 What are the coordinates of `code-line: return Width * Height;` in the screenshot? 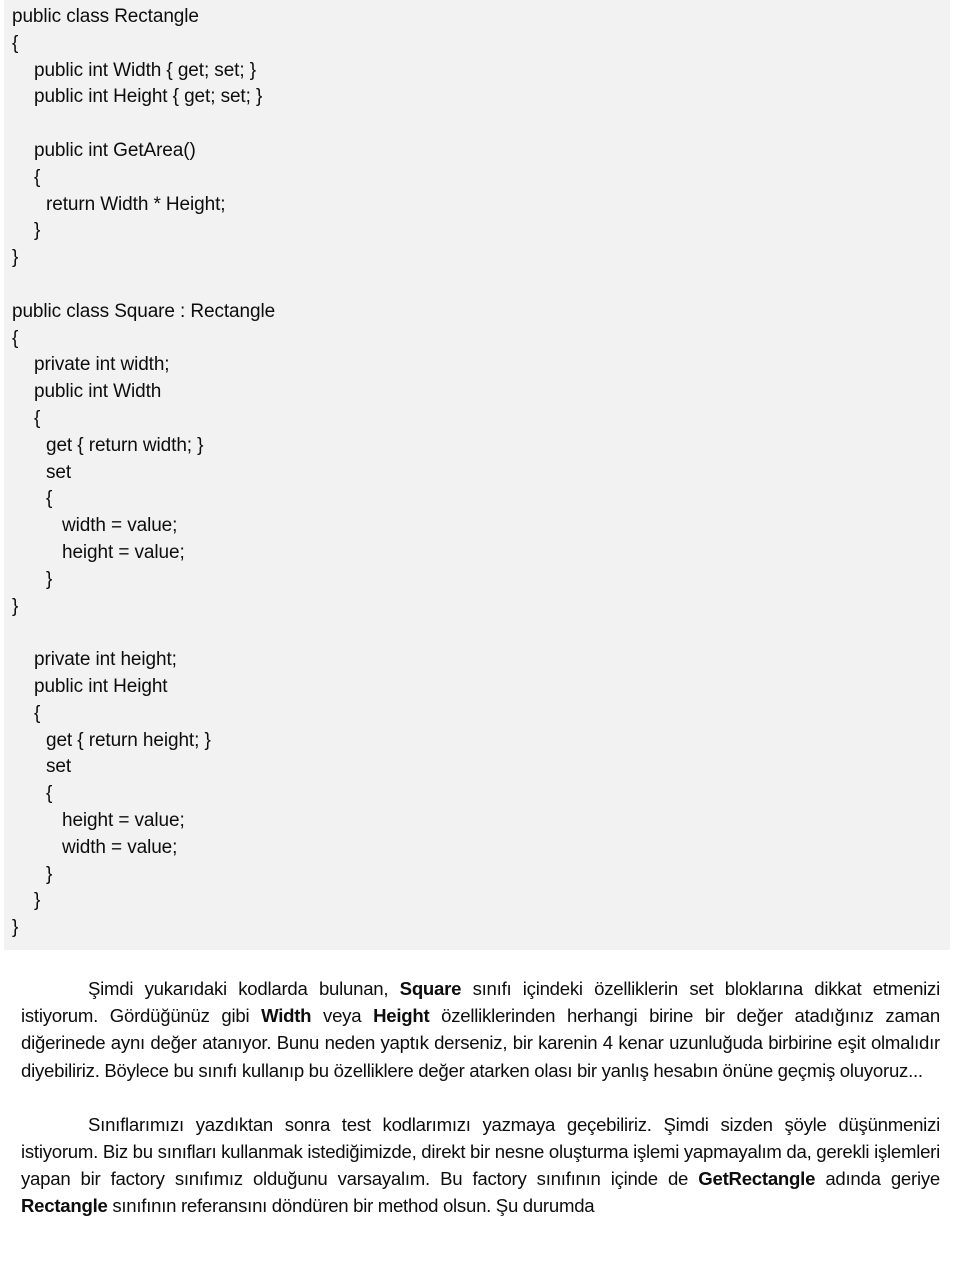 It's located at (136, 204).